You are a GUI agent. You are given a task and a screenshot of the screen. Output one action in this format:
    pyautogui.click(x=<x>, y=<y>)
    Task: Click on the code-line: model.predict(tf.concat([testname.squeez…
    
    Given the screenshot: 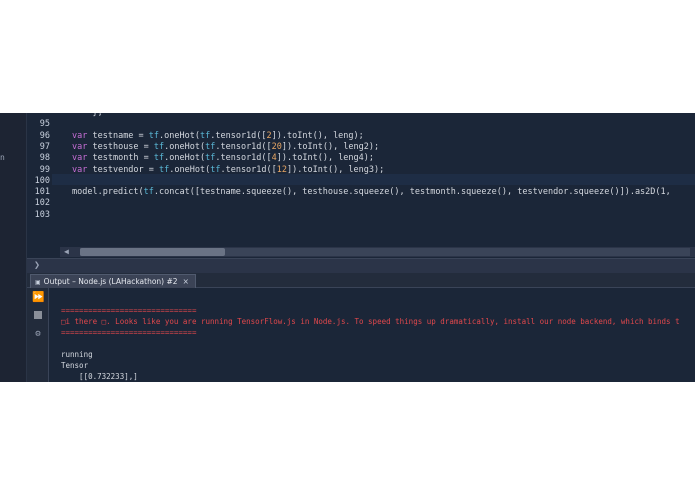 What is the action you would take?
    pyautogui.click(x=371, y=192)
    